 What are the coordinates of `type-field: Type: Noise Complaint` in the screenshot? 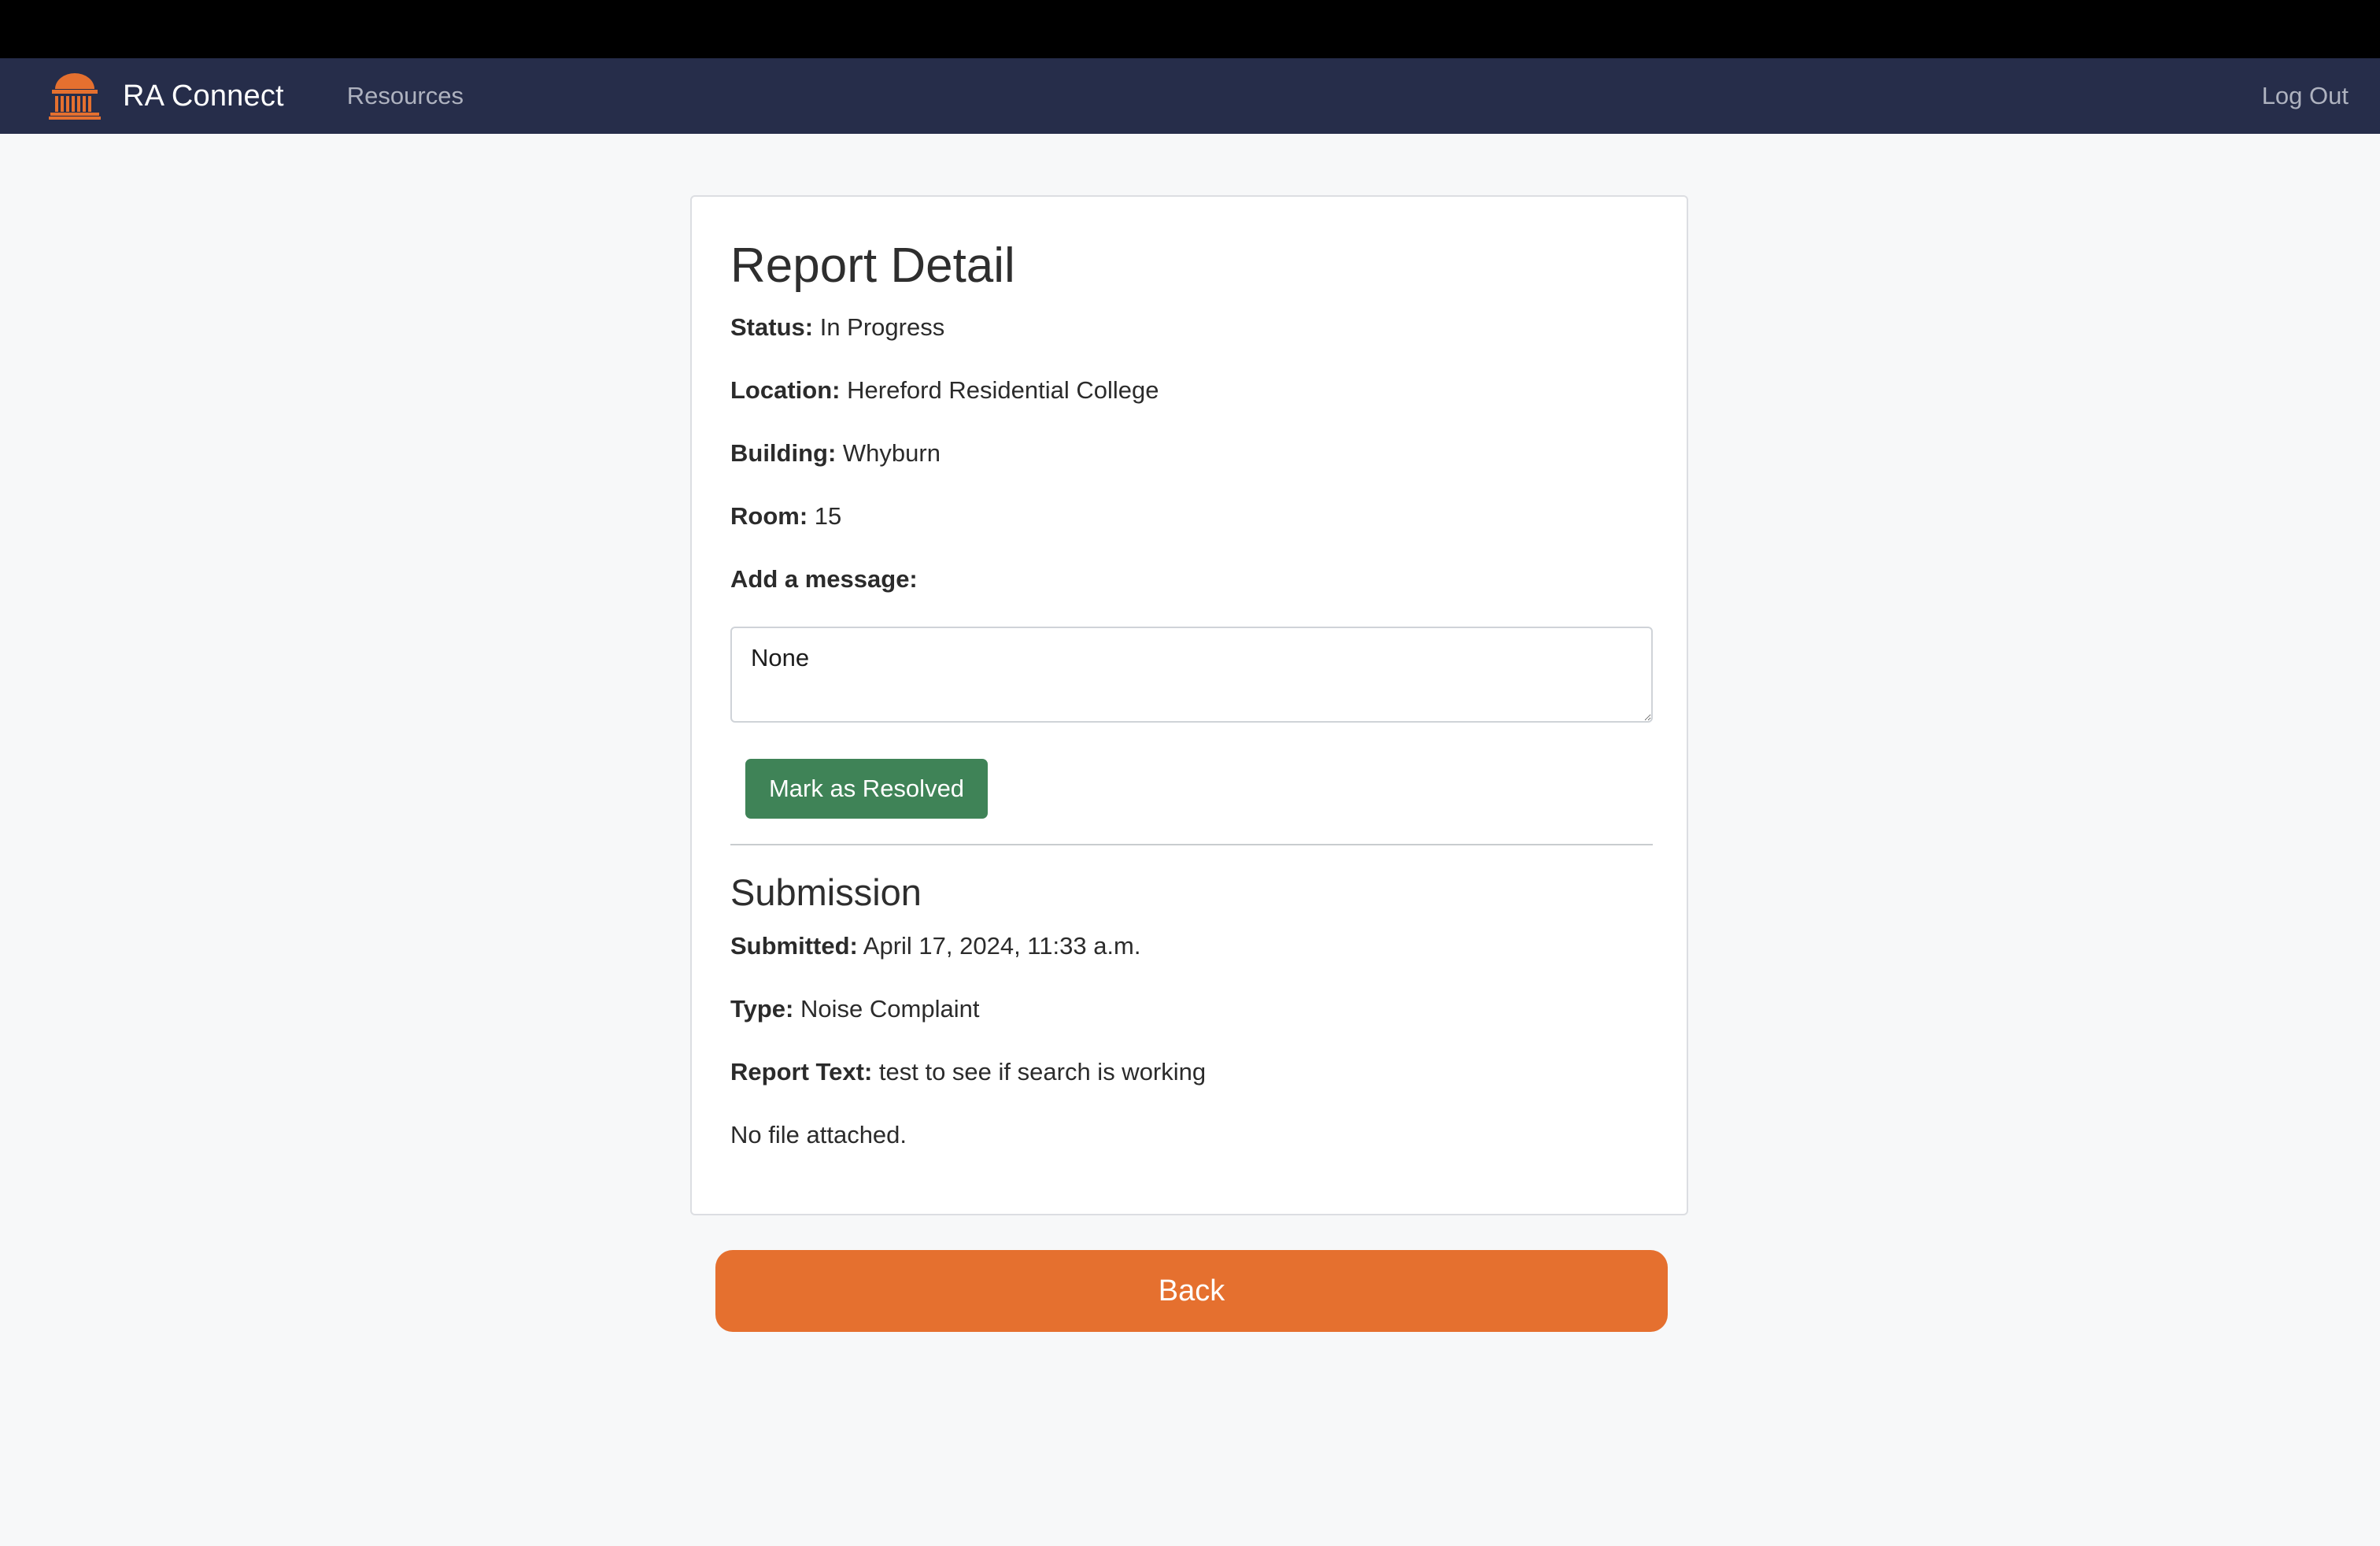 It's located at (855, 1009).